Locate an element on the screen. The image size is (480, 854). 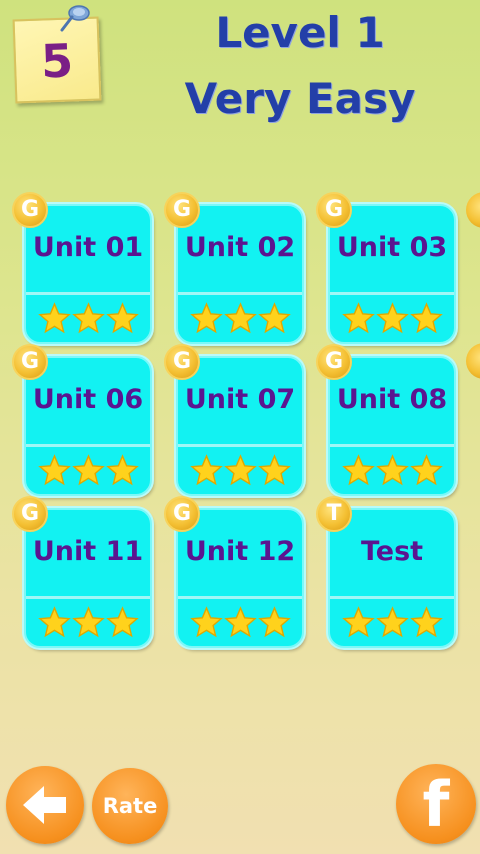
unit-card: T Test is located at coordinates (386, 572).